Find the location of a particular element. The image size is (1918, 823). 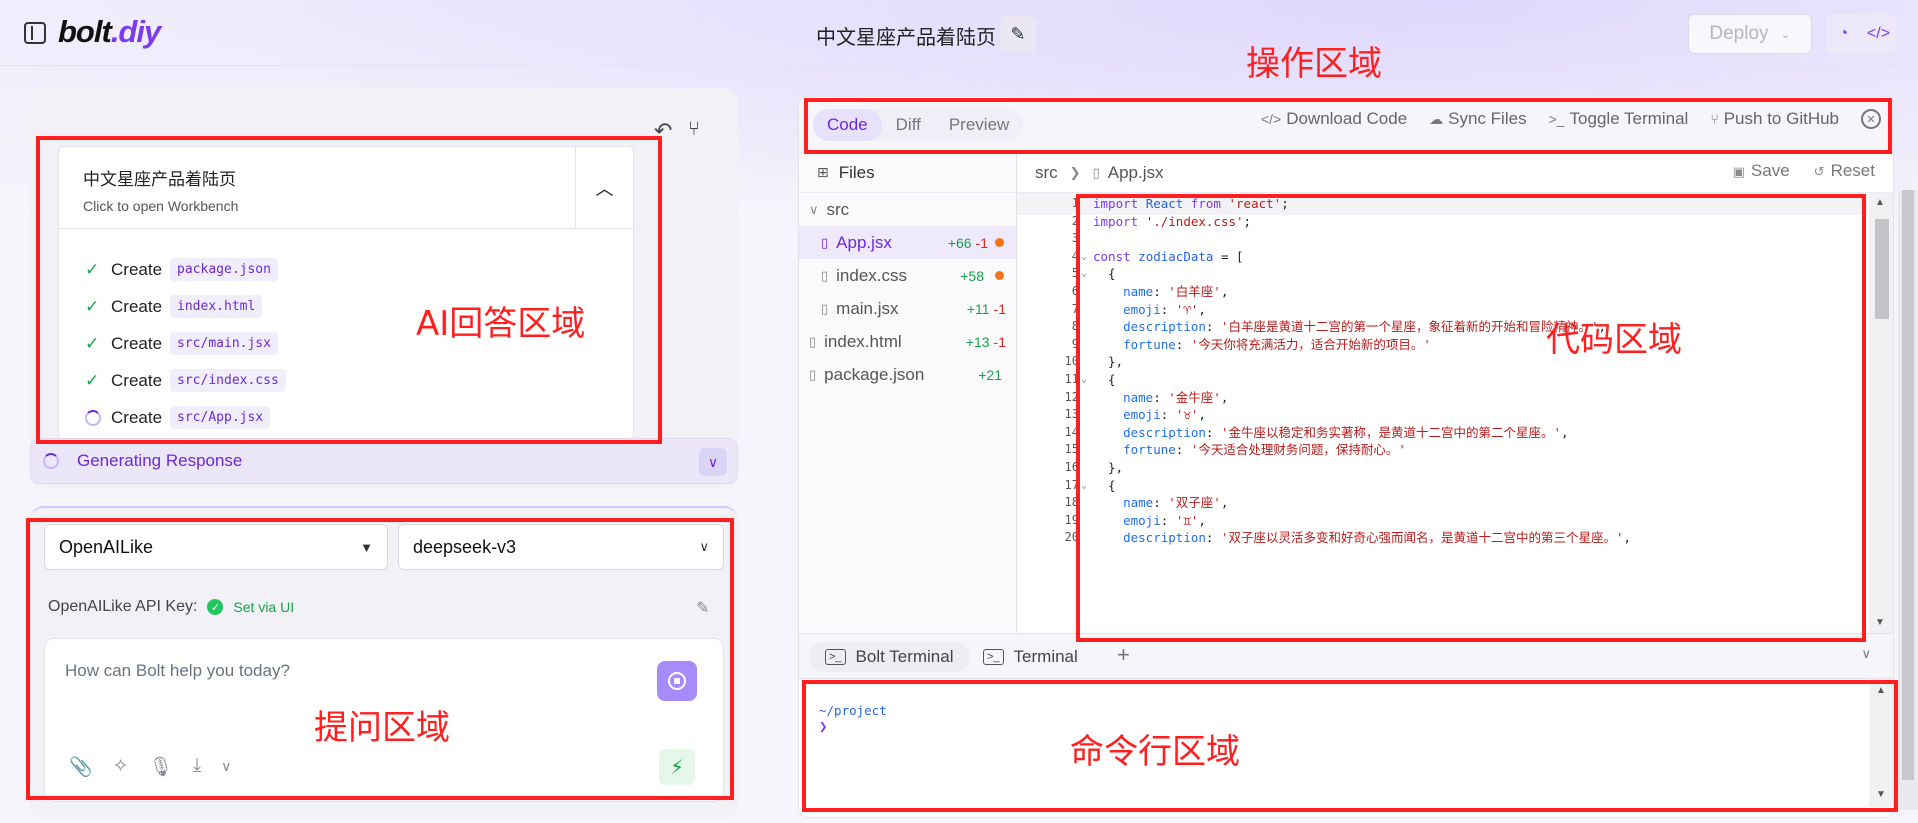

stop-button is located at coordinates (677, 681).